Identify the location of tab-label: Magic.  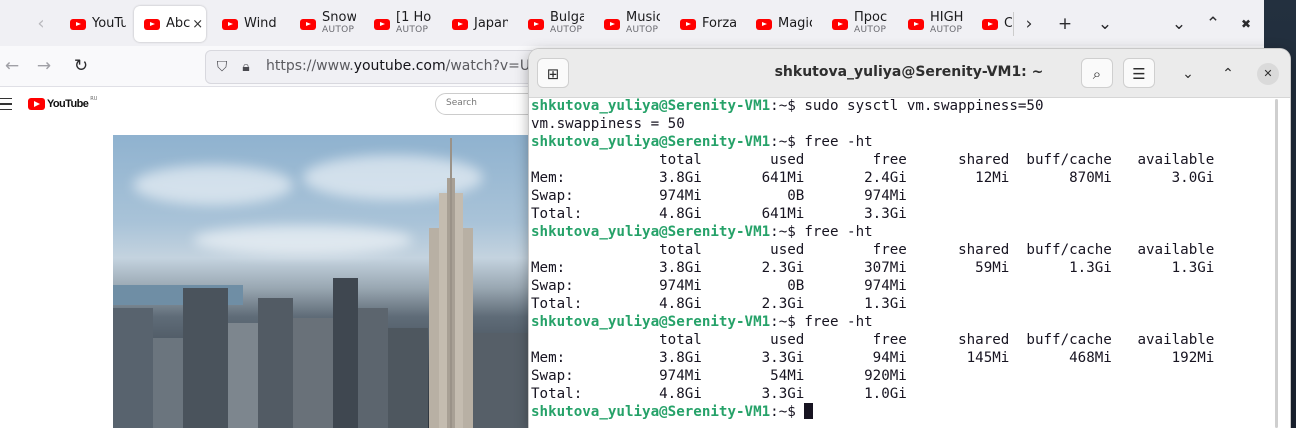
(795, 23).